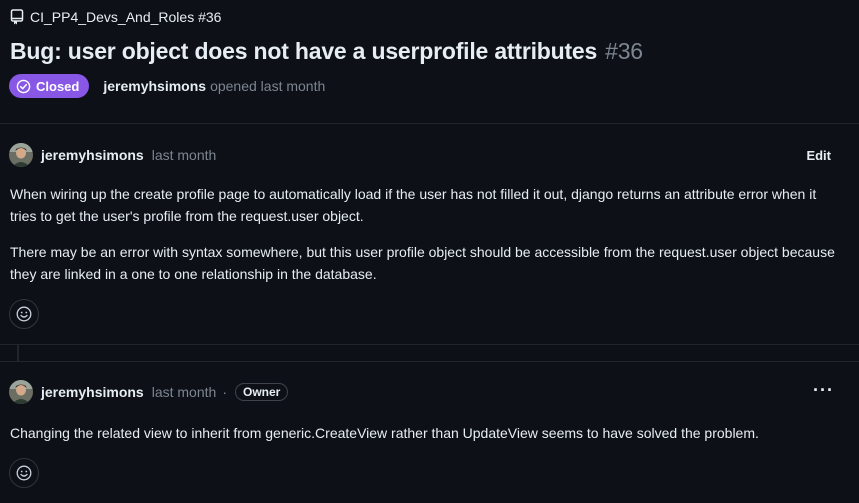  Describe the element at coordinates (823, 390) in the screenshot. I see `more-options-button: ···` at that location.